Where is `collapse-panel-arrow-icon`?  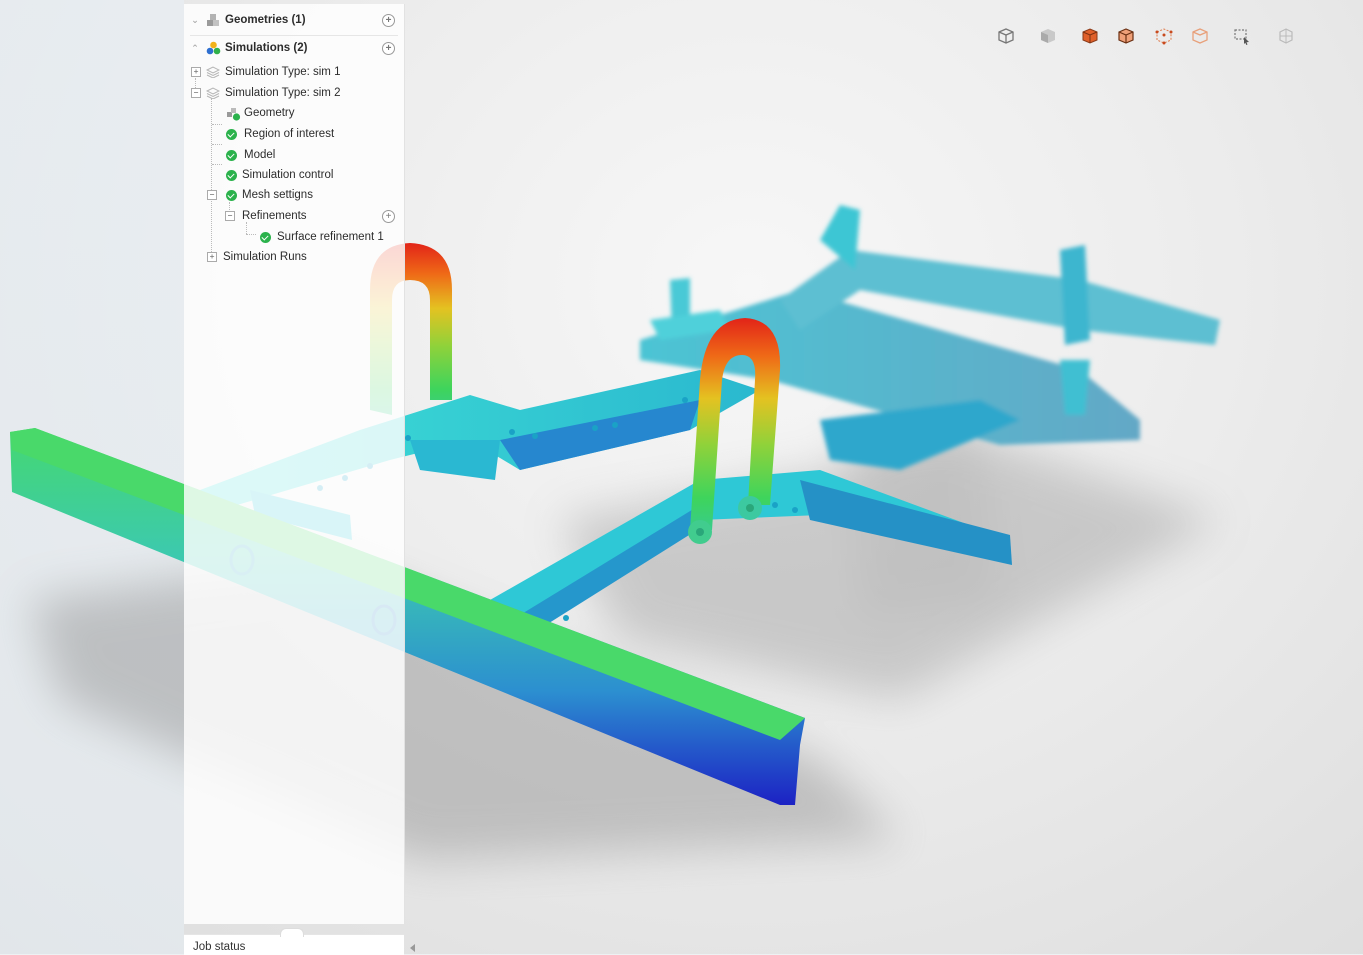 collapse-panel-arrow-icon is located at coordinates (412, 948).